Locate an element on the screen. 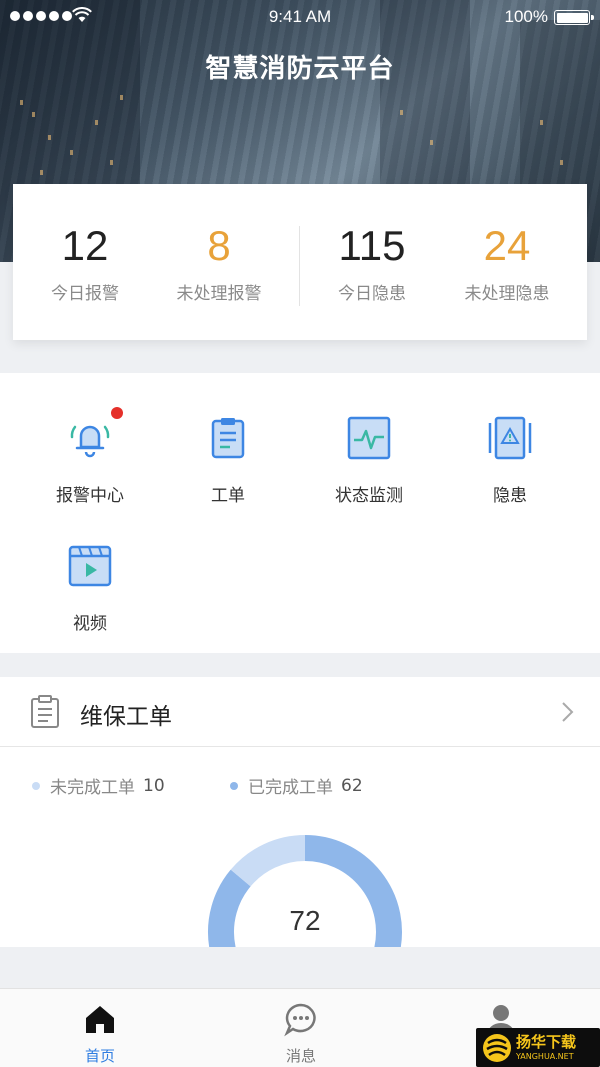 Image resolution: width=600 pixels, height=1067 pixels. donut-total: 72 is located at coordinates (305, 920).